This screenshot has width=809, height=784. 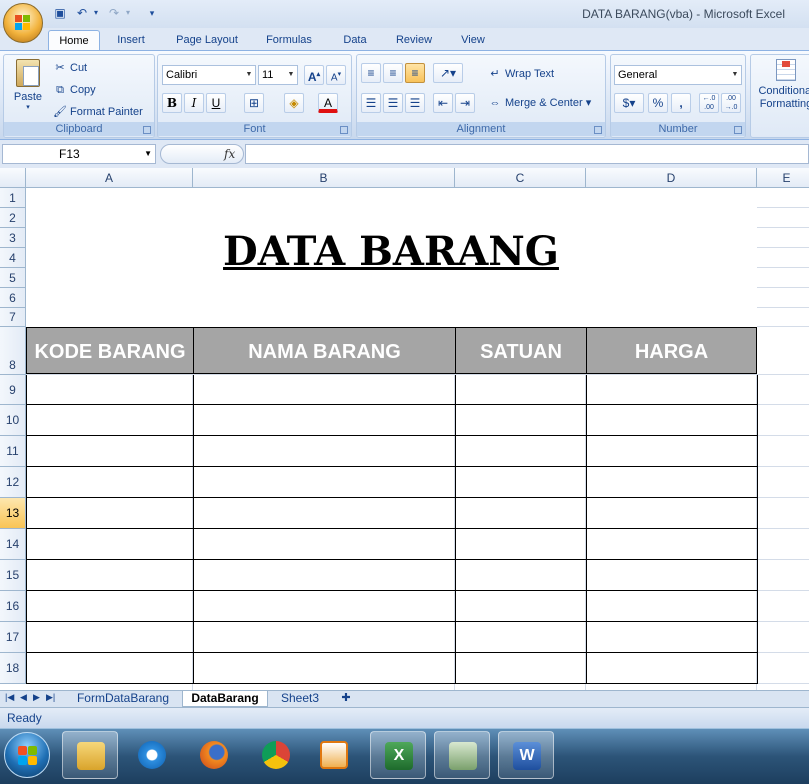 What do you see at coordinates (152, 755) in the screenshot?
I see `taskbar-ie` at bounding box center [152, 755].